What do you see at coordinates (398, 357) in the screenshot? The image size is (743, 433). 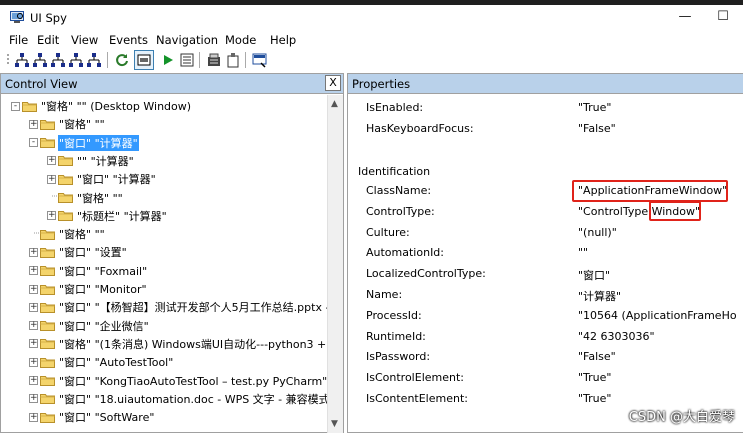 I see `property-name: IsPassword:` at bounding box center [398, 357].